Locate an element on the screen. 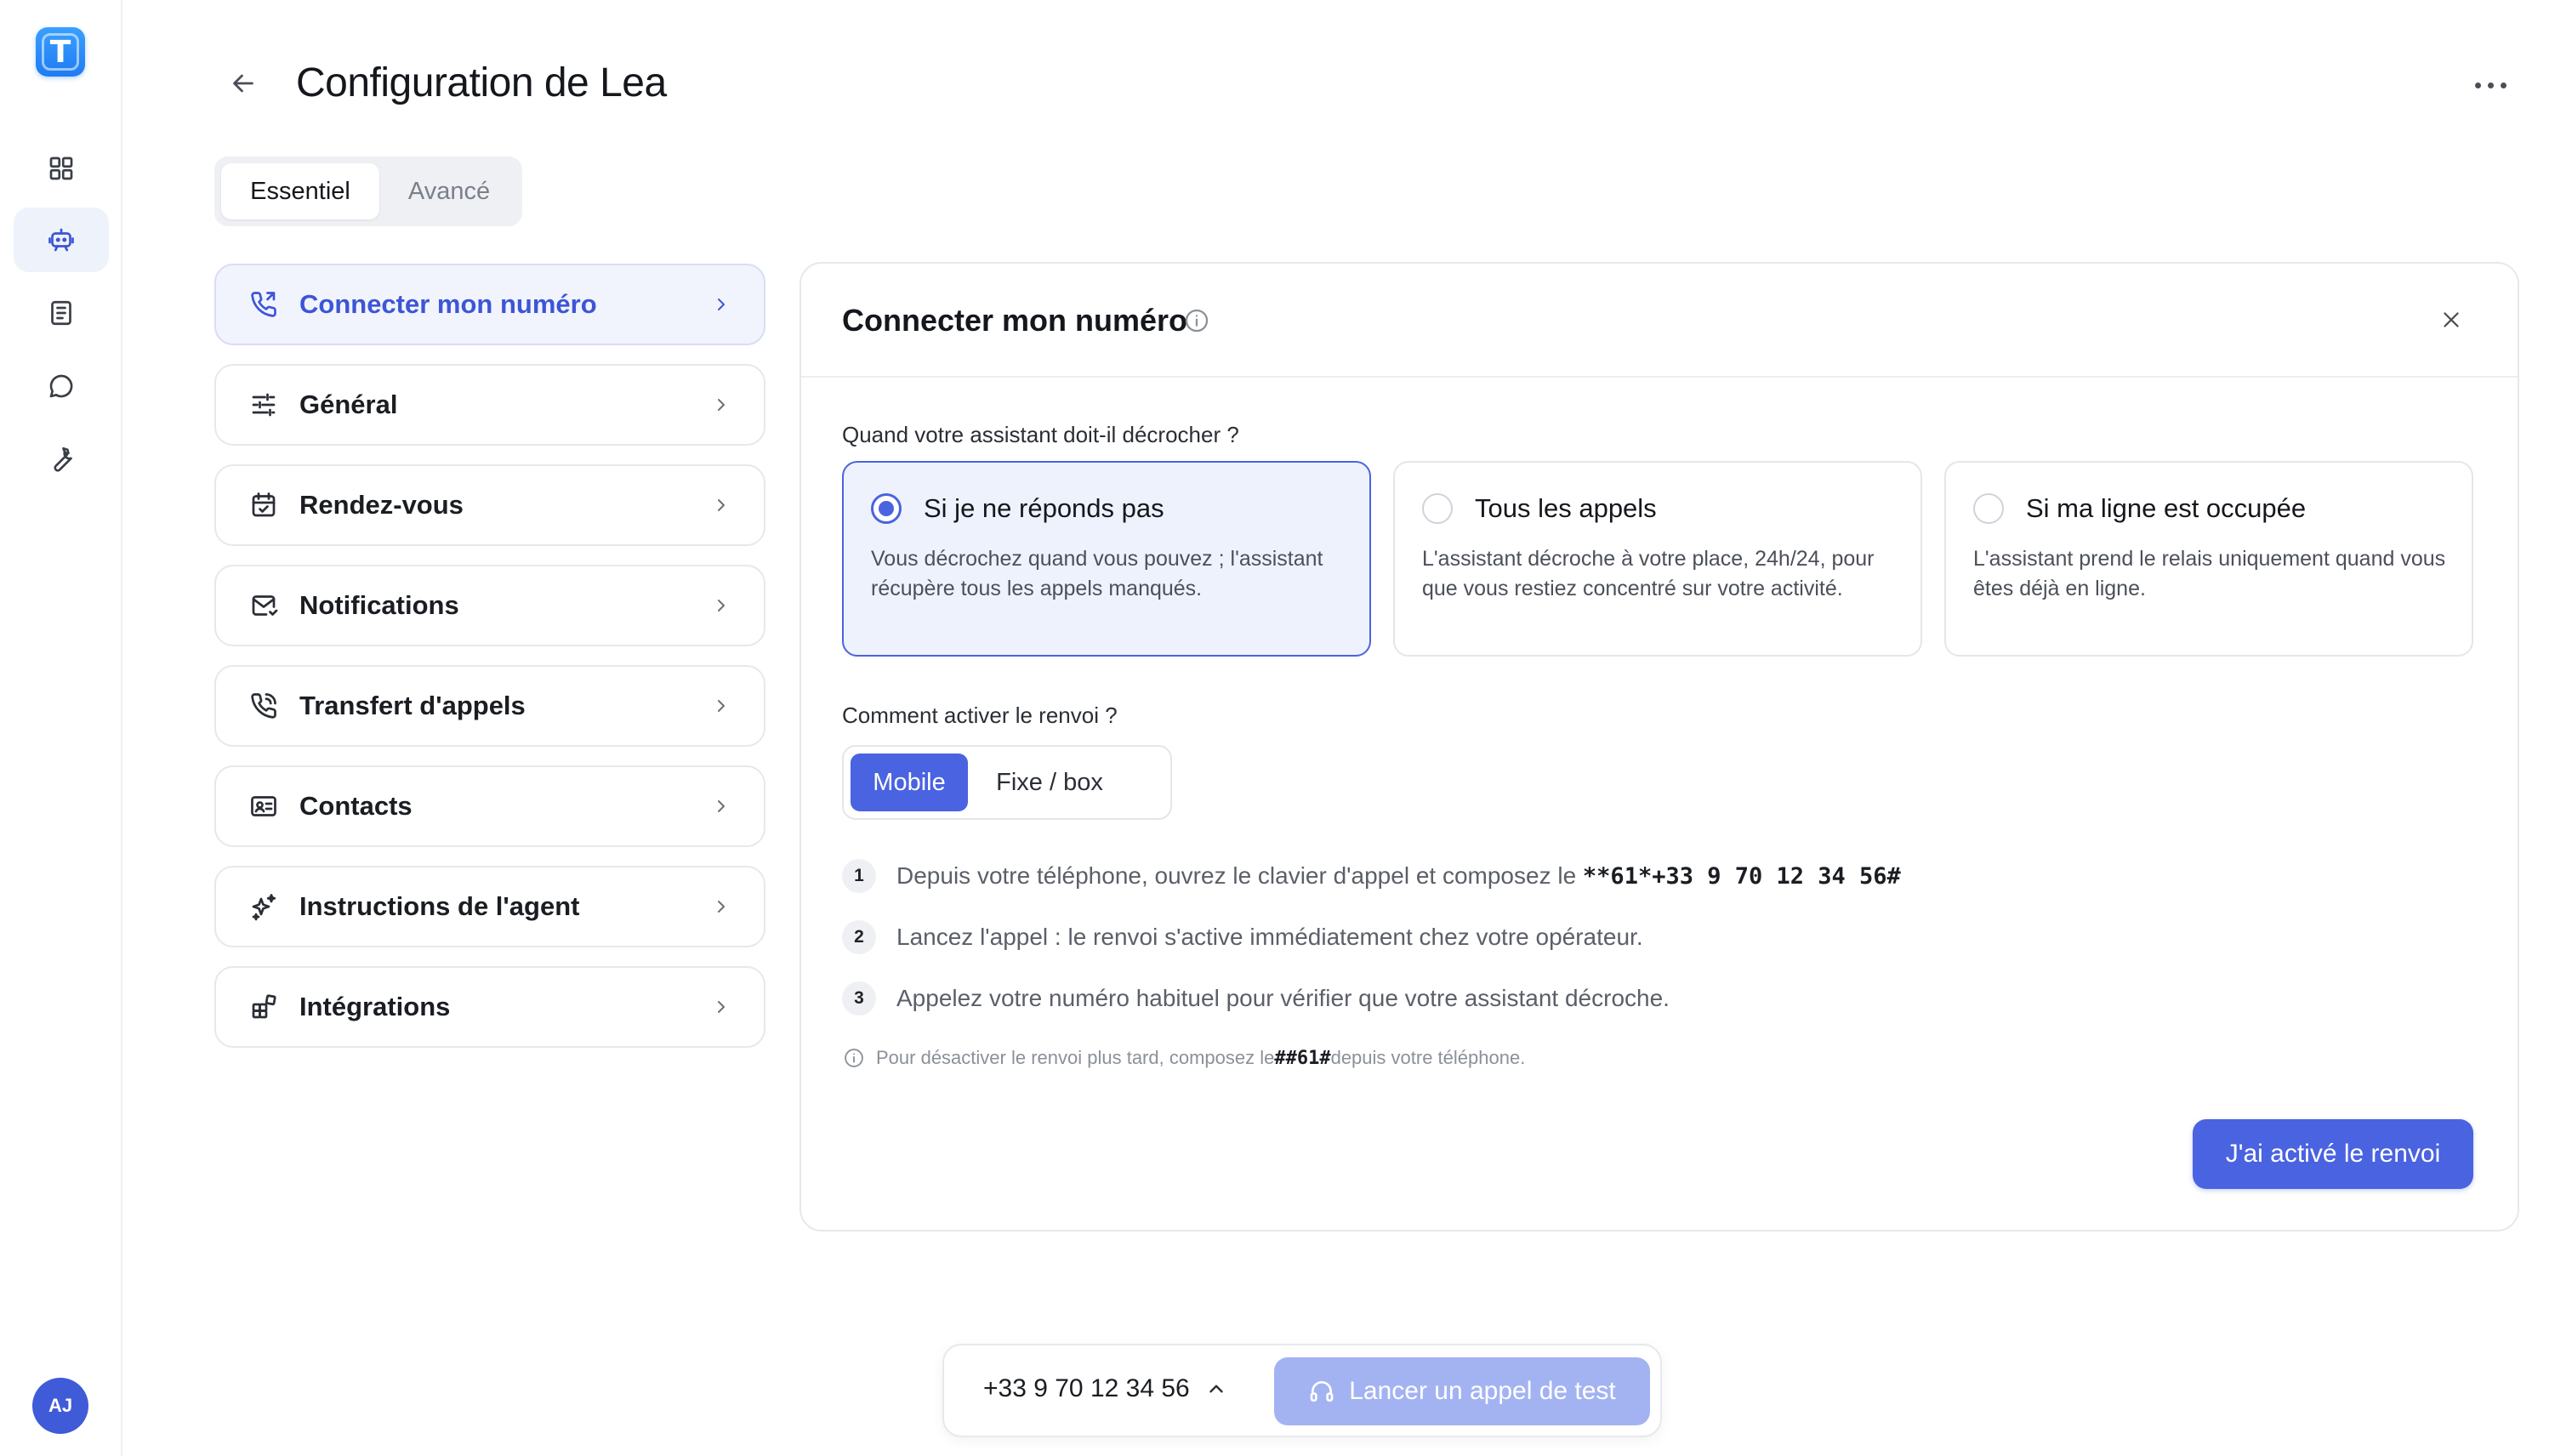 The width and height of the screenshot is (2572, 1456). chevron-up-icon is located at coordinates (1216, 1389).